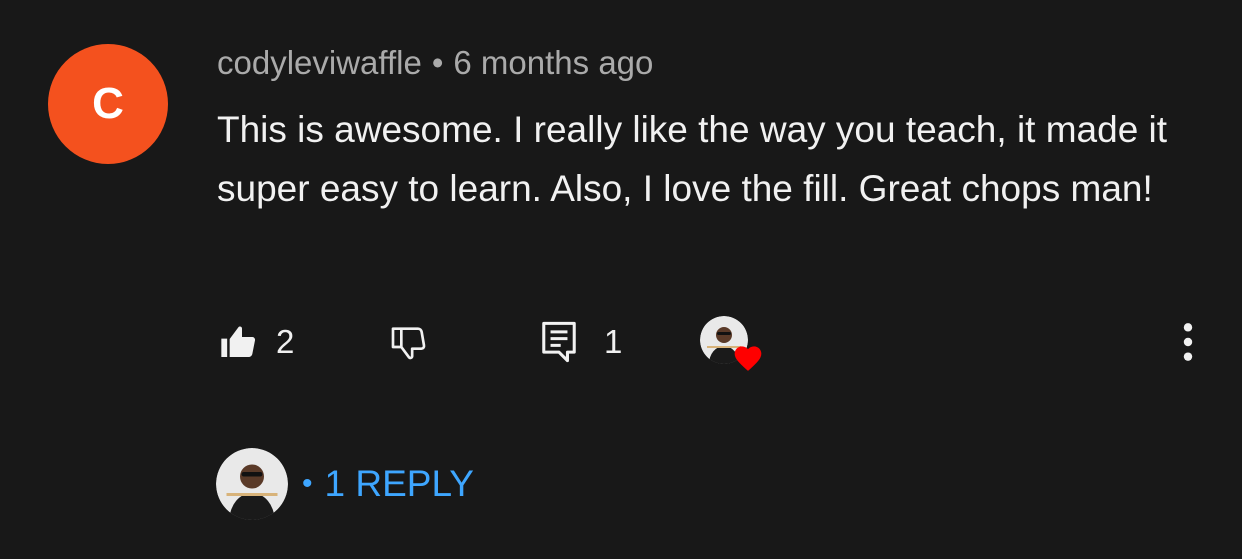 The image size is (1242, 559). I want to click on creator-heart-badge, so click(733, 344).